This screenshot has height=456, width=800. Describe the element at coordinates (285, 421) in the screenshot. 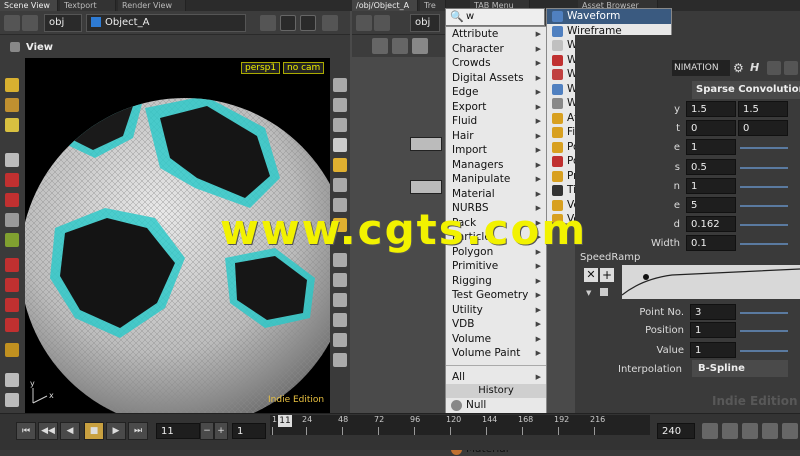

I see `current-frame-marker: 11` at that location.